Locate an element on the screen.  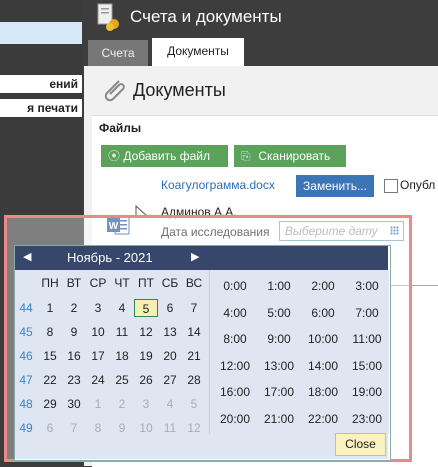
time-option: 19:00 is located at coordinates (367, 392).